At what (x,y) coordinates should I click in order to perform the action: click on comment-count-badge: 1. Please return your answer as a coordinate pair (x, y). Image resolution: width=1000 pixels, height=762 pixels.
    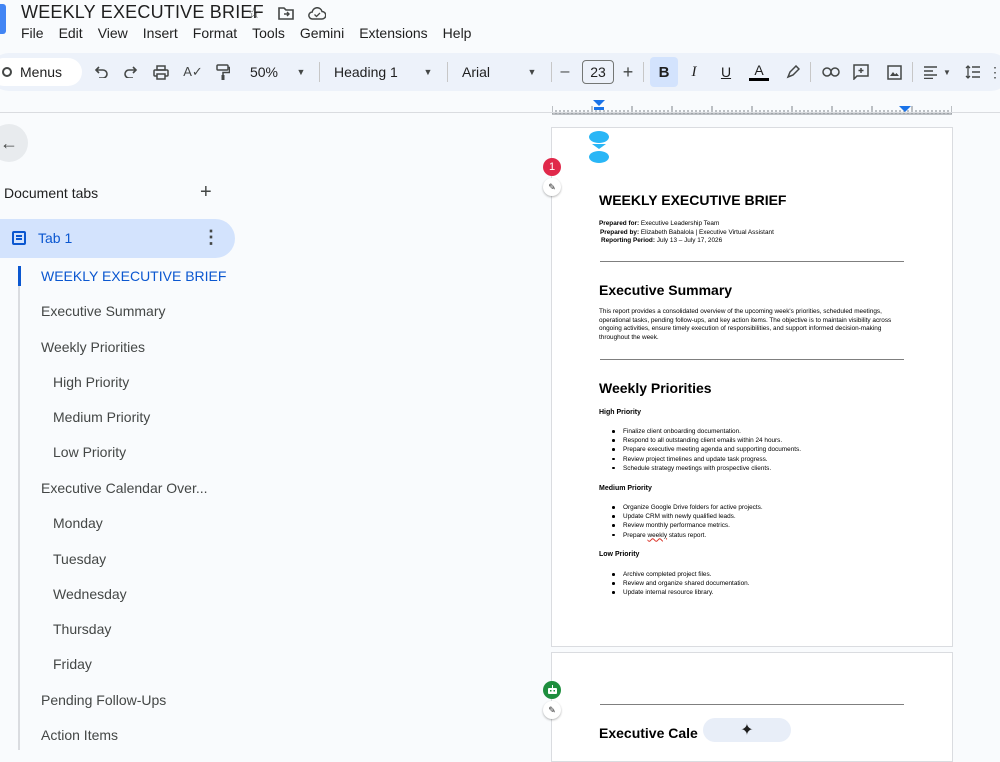
    Looking at the image, I should click on (552, 167).